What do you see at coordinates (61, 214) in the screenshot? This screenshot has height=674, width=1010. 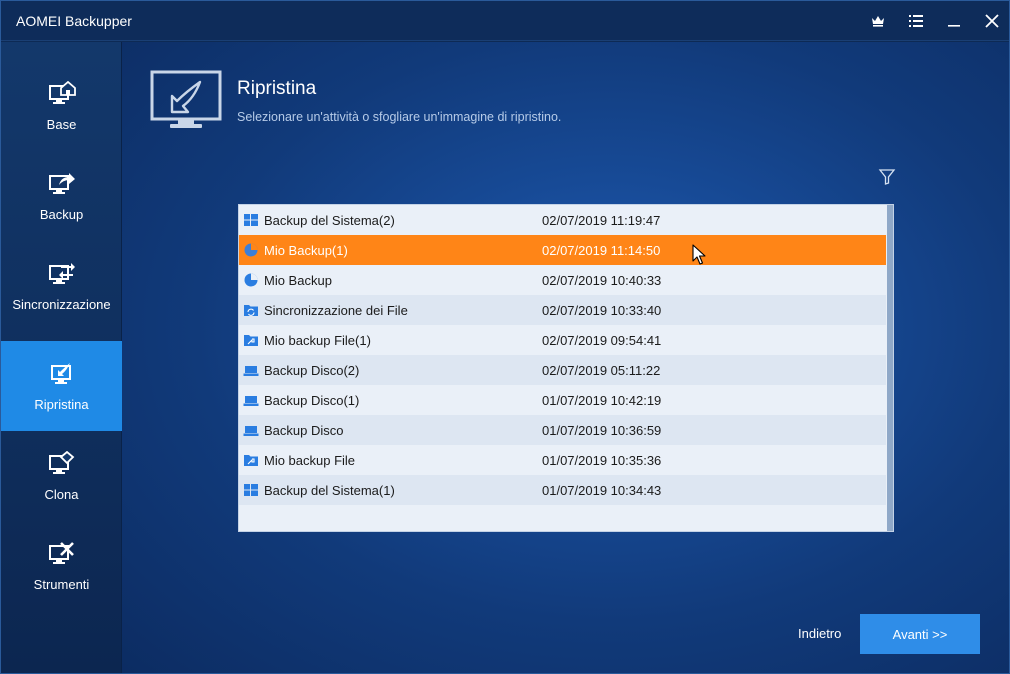 I see `sidebar-item-label: Backup` at bounding box center [61, 214].